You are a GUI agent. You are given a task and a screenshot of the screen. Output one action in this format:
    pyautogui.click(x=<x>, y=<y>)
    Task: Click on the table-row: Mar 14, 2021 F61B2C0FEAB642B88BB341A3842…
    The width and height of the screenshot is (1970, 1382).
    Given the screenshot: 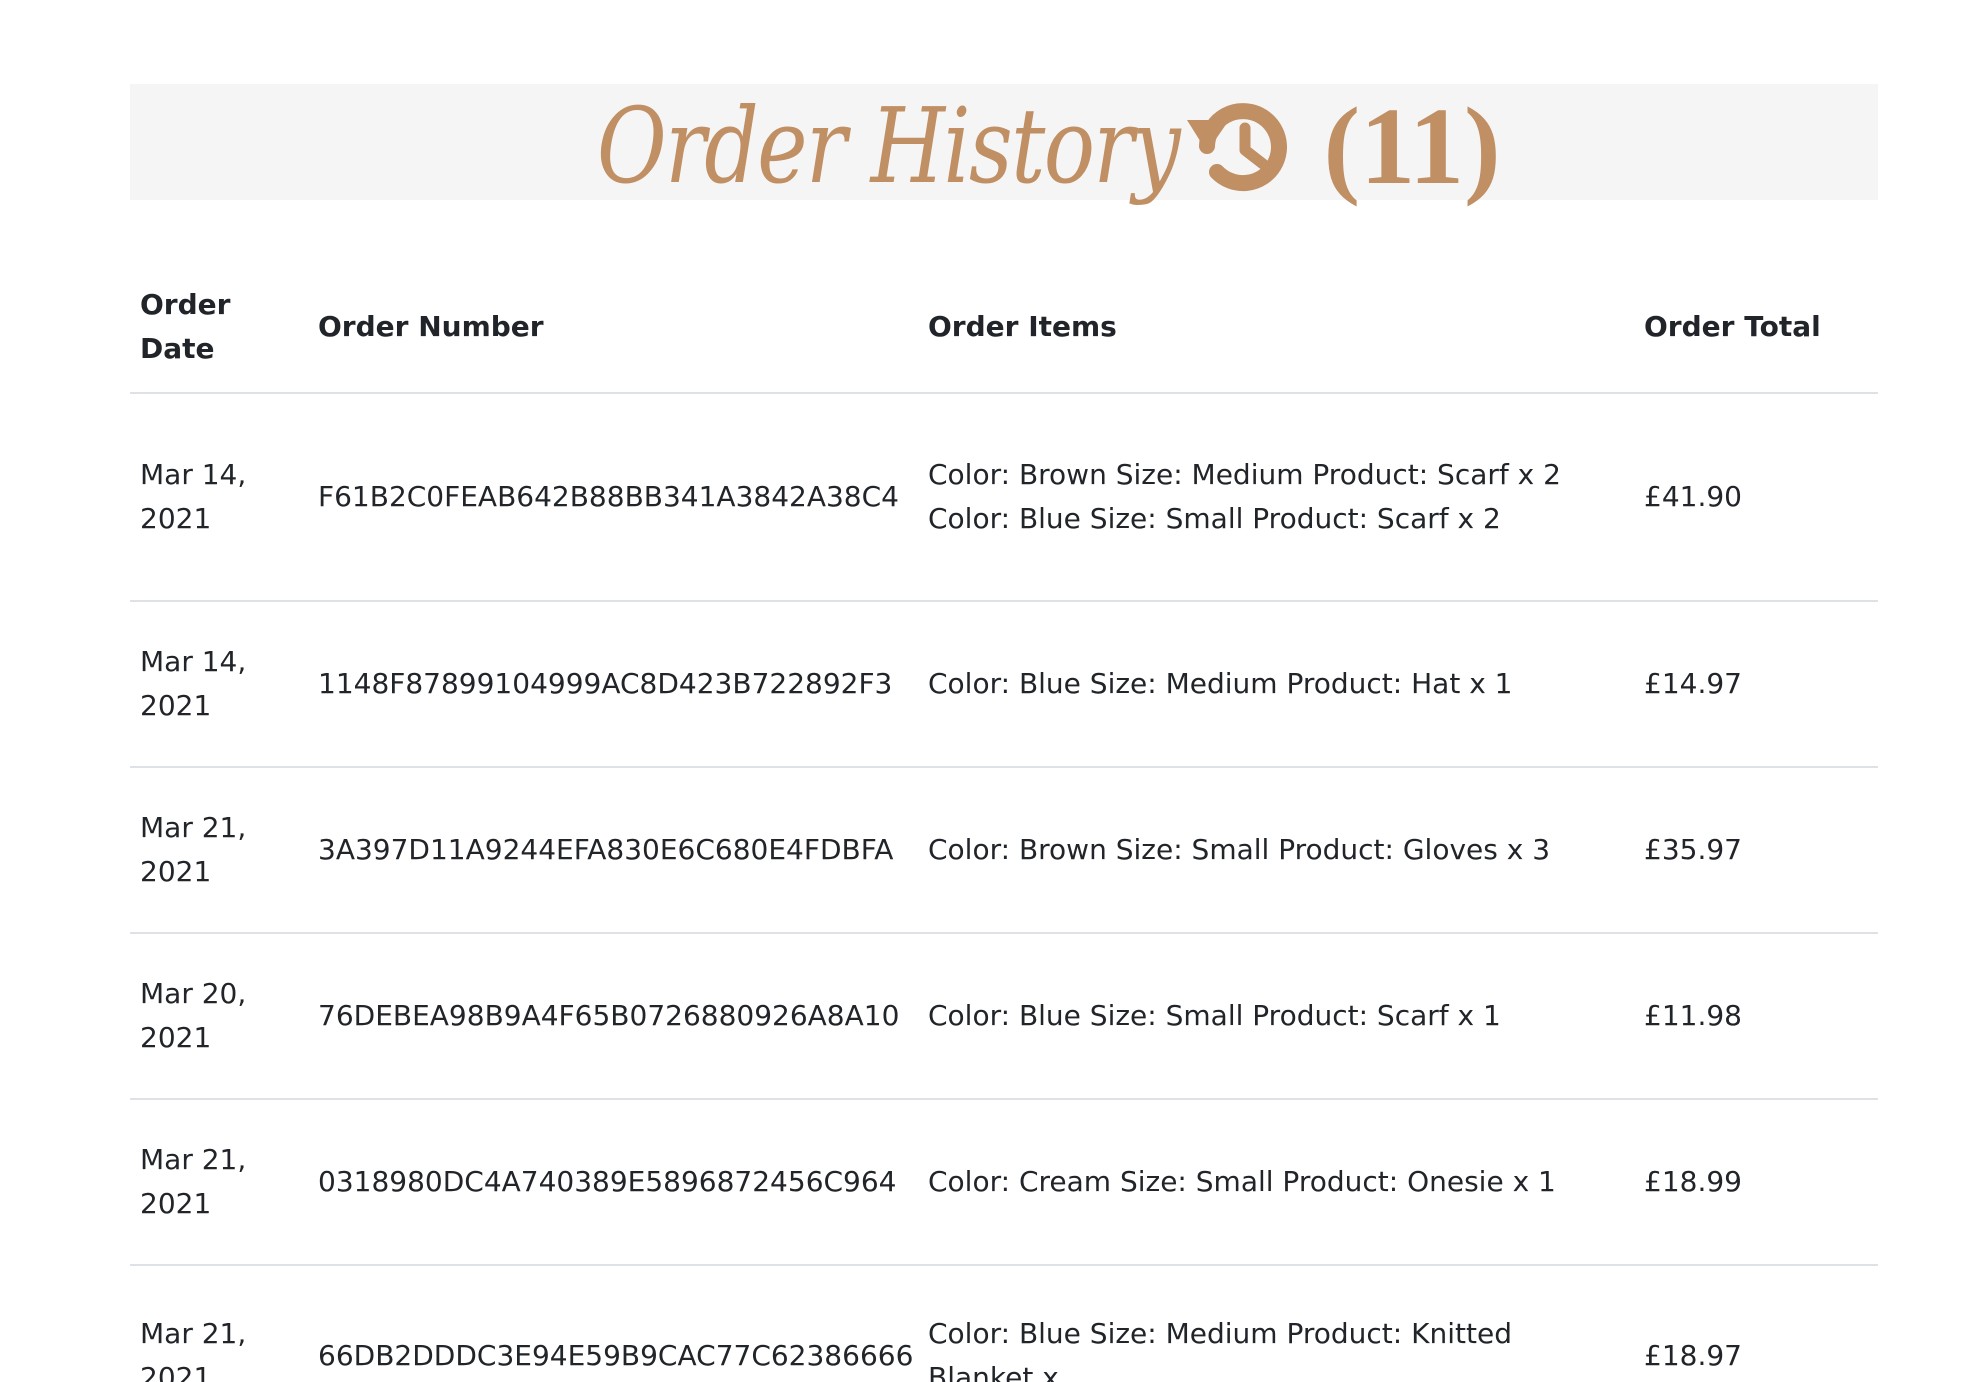 What is the action you would take?
    pyautogui.click(x=1004, y=497)
    